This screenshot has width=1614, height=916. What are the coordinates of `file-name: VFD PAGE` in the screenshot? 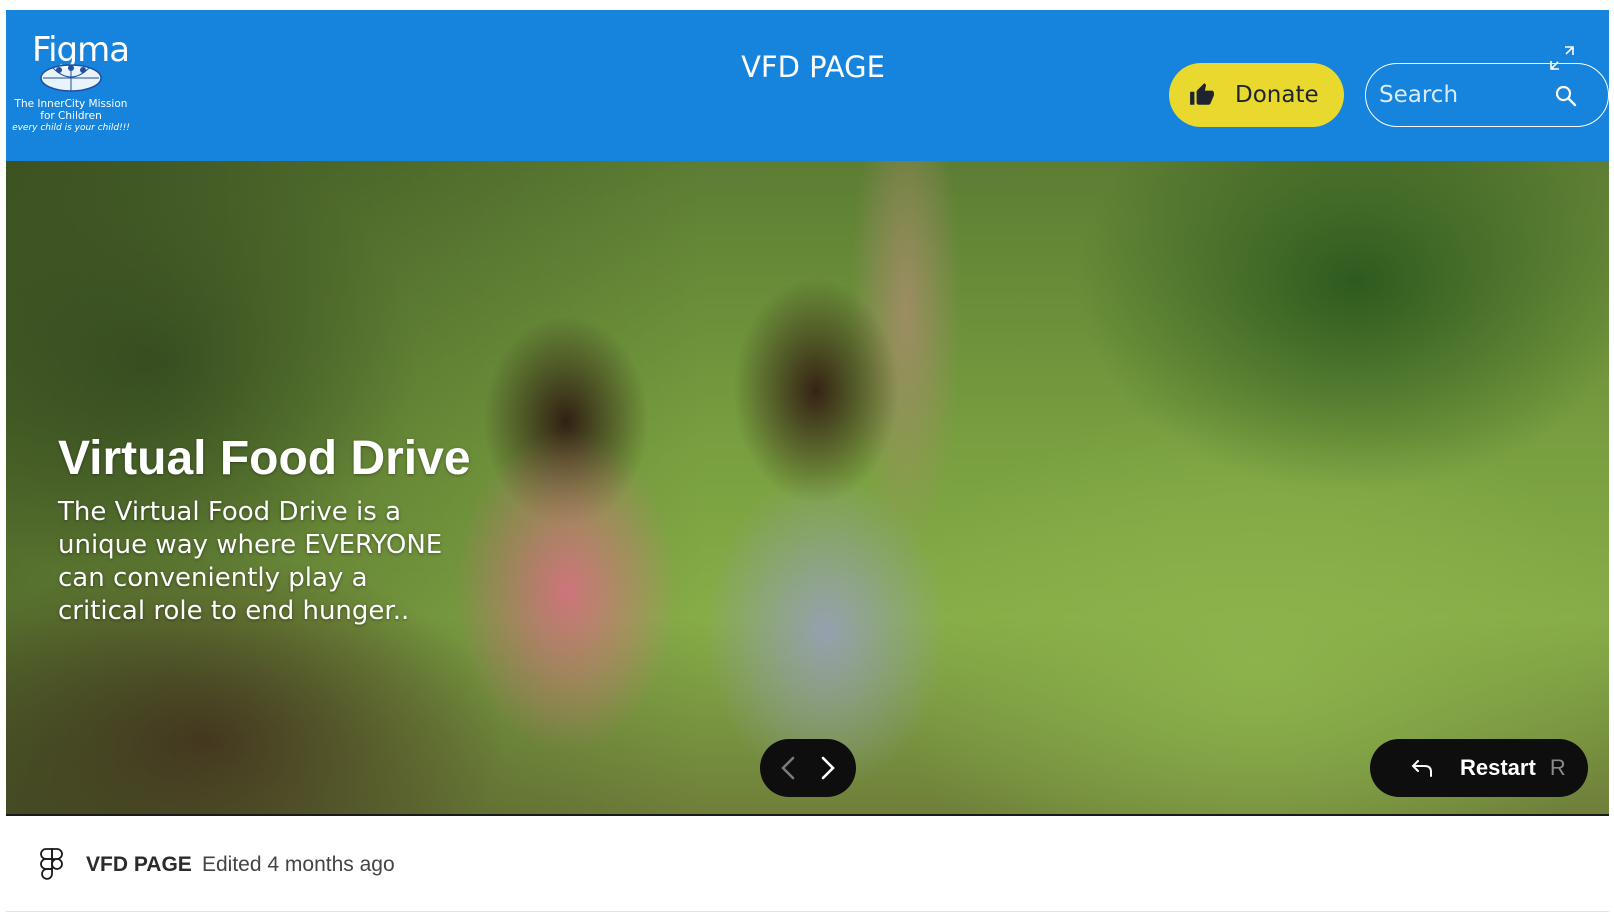 It's located at (139, 864).